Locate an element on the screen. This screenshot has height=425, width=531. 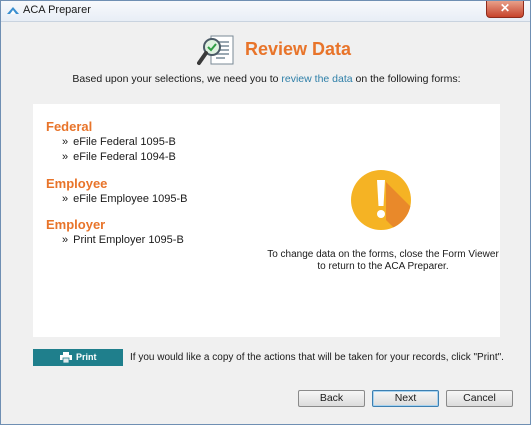
form-item: » eFile Federal 1095-B is located at coordinates (119, 142).